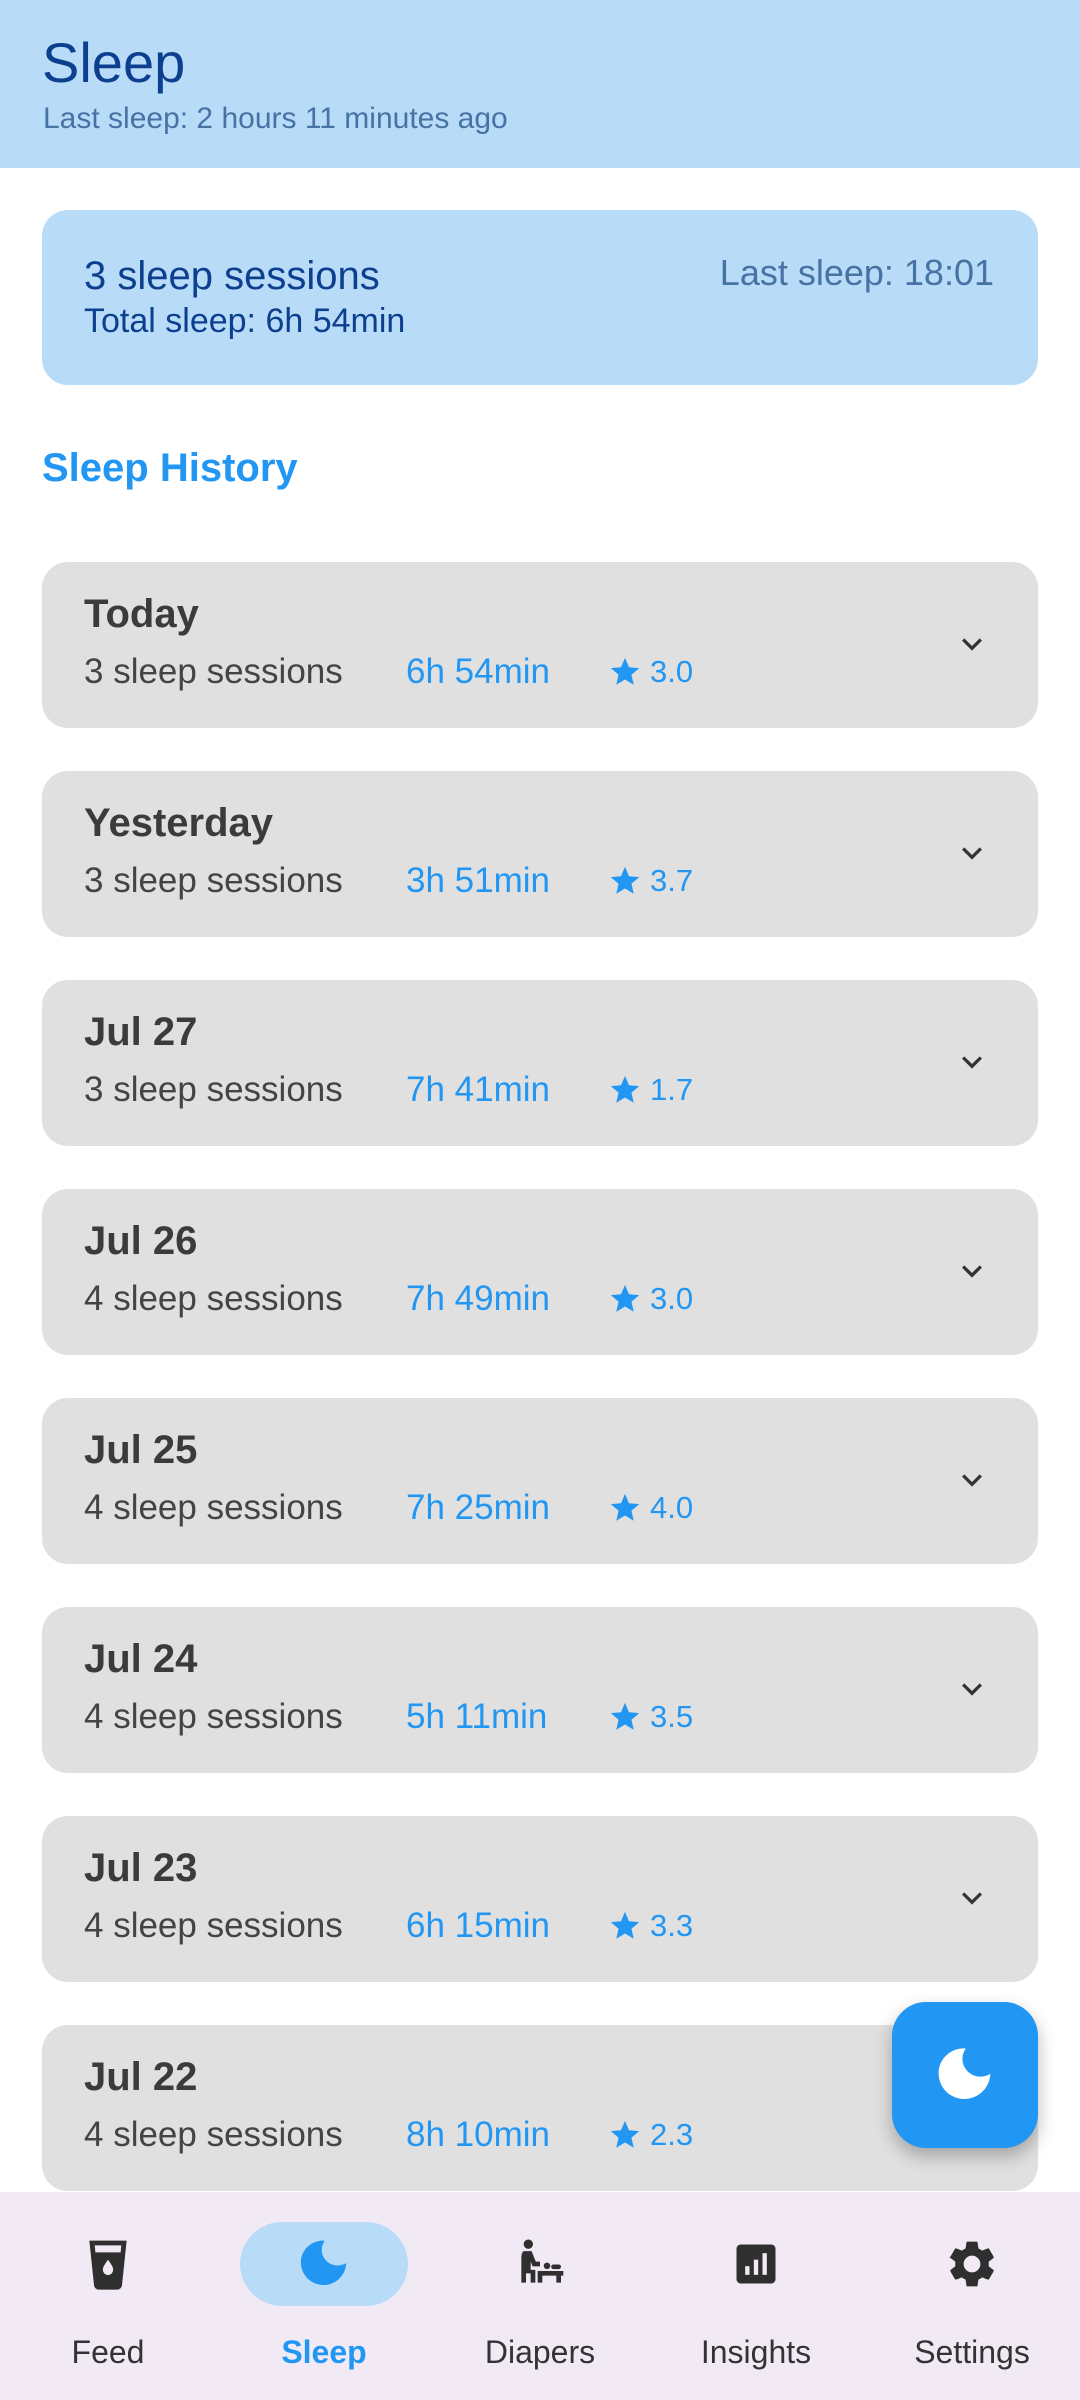 This screenshot has height=2400, width=1080. I want to click on day-card-jul-27: Jul 27 3 sleep sessions 7h 41min 1.7, so click(540, 1063).